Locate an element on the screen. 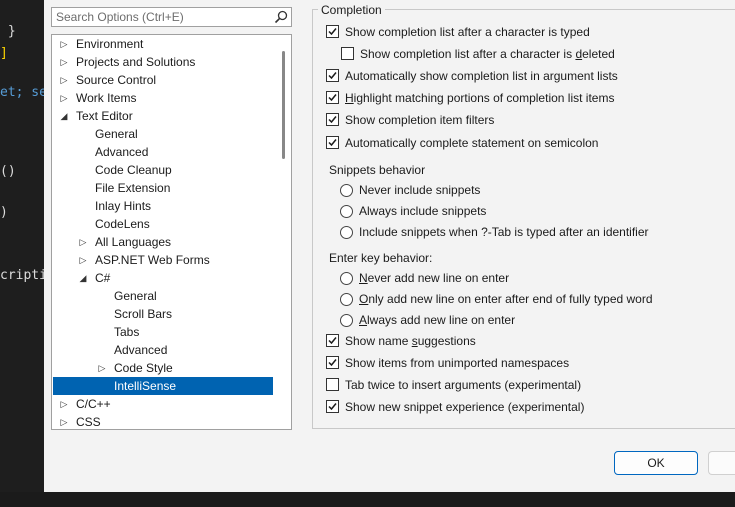 The height and width of the screenshot is (507, 735). checkbox-label: Show completion item filters is located at coordinates (420, 120).